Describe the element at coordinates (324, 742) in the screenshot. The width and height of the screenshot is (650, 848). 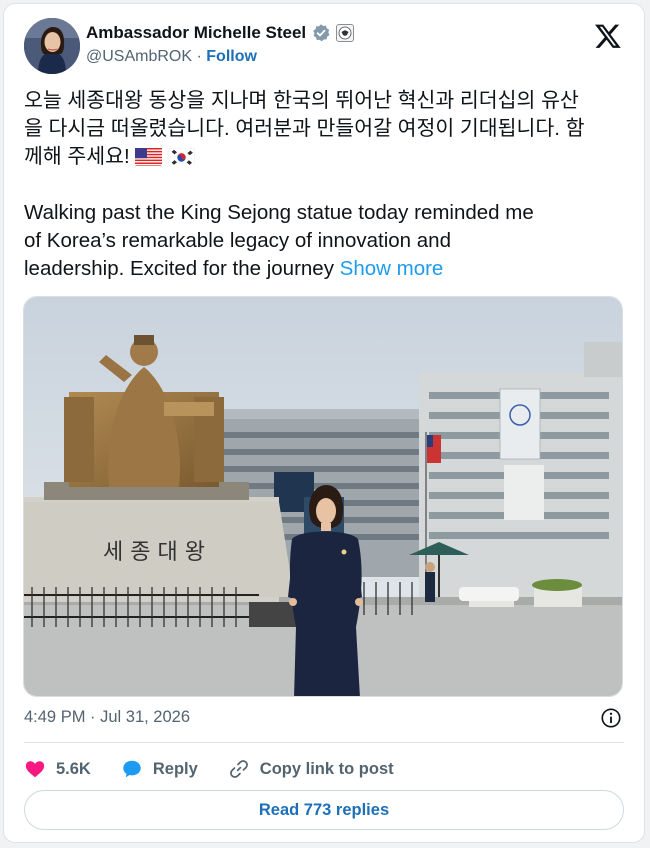
I see `actions-divider` at that location.